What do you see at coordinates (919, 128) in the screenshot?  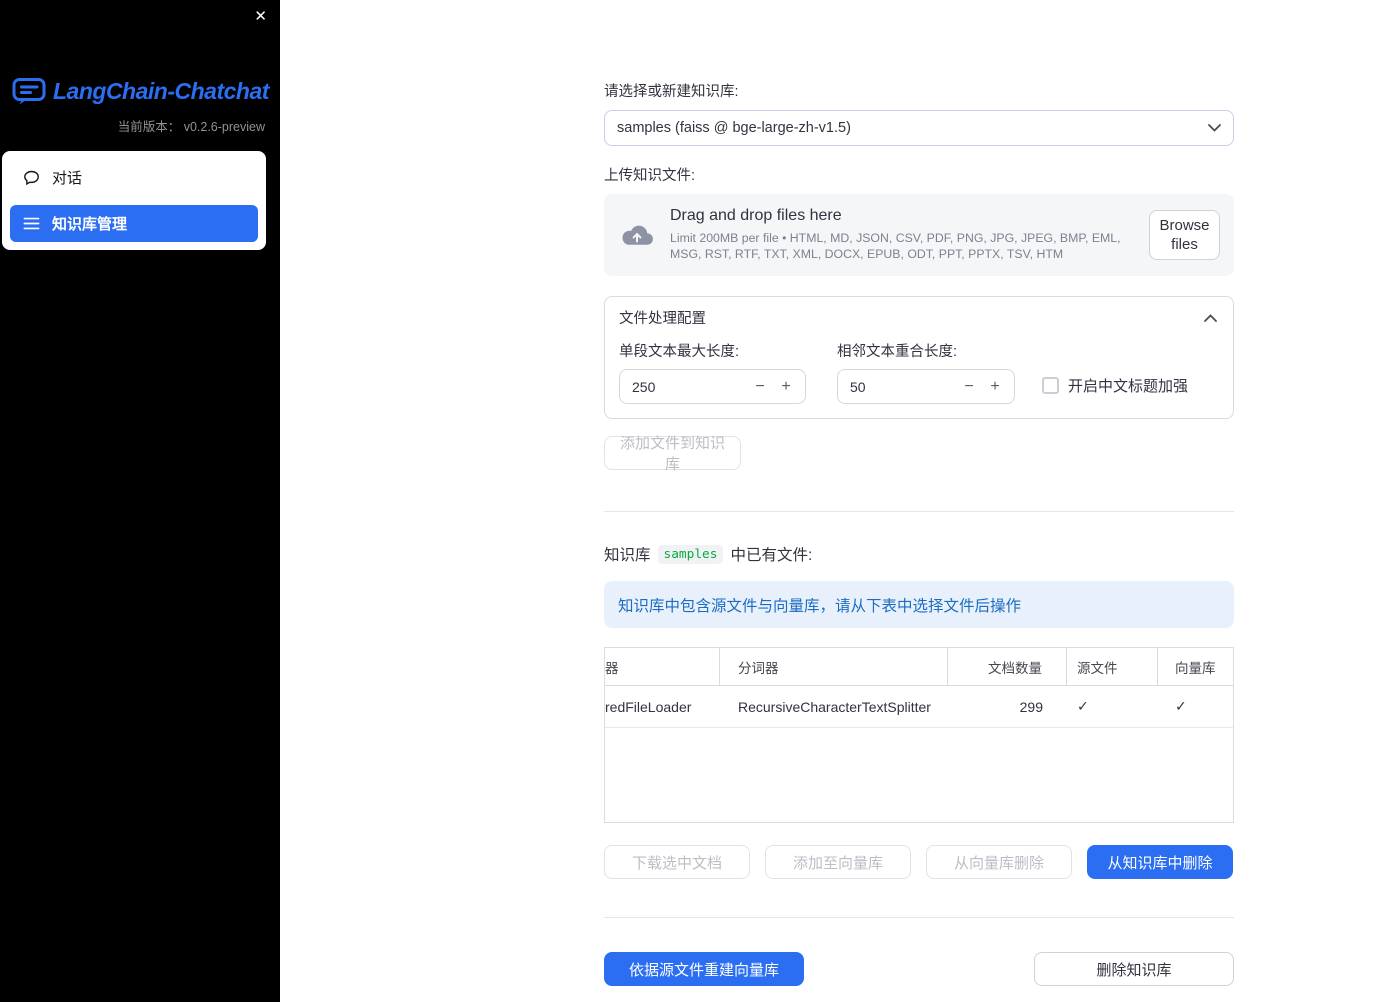 I see `kb-select: samples (faiss @ bge-large-zh-v1.5)` at bounding box center [919, 128].